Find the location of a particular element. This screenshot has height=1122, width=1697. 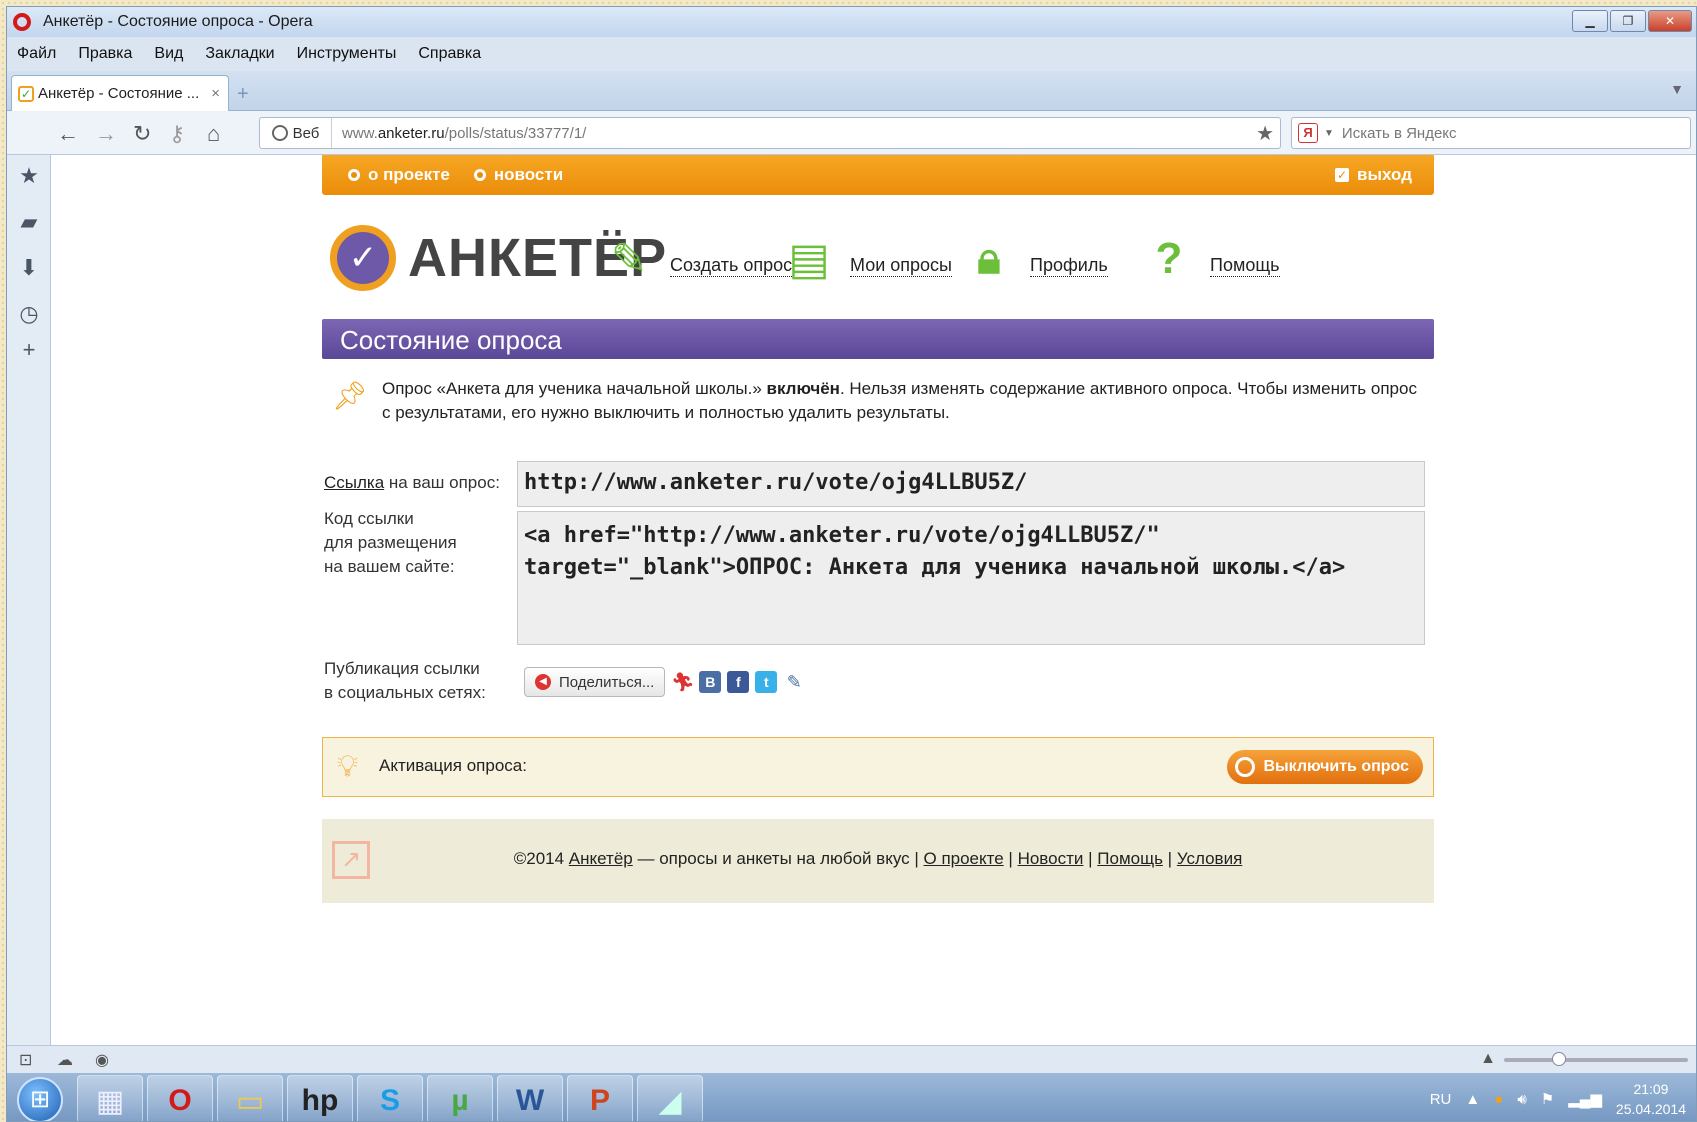

footer-about-link: О проекте is located at coordinates (964, 858).